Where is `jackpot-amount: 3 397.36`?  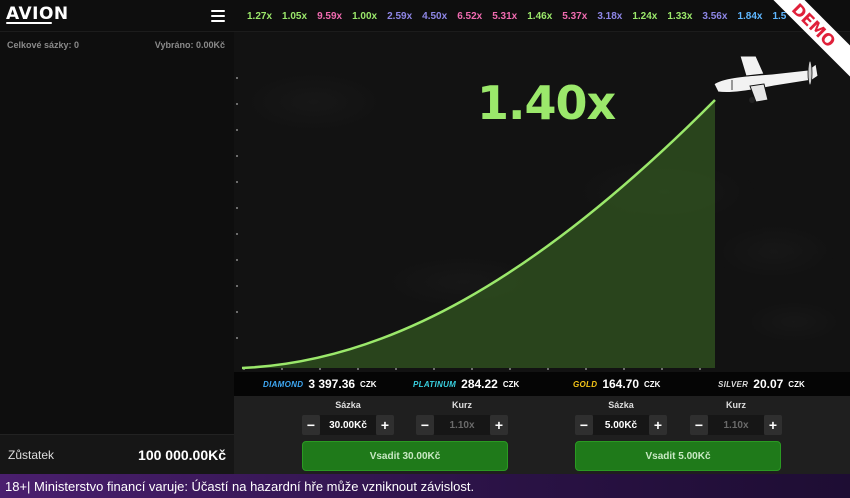 jackpot-amount: 3 397.36 is located at coordinates (332, 384).